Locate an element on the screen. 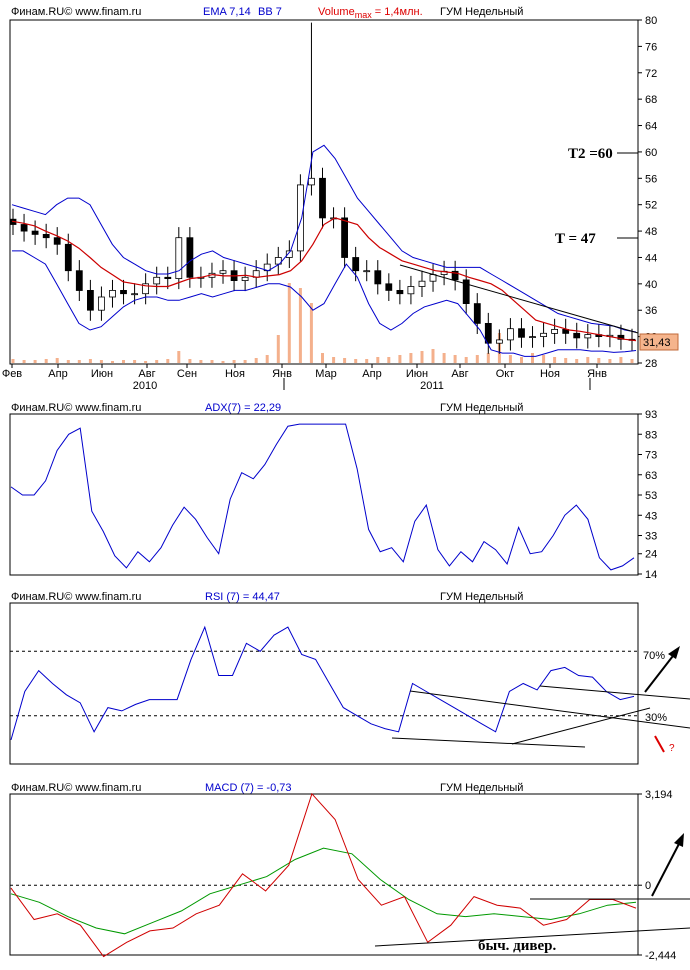  last-price-value: 31,43 is located at coordinates (657, 343).